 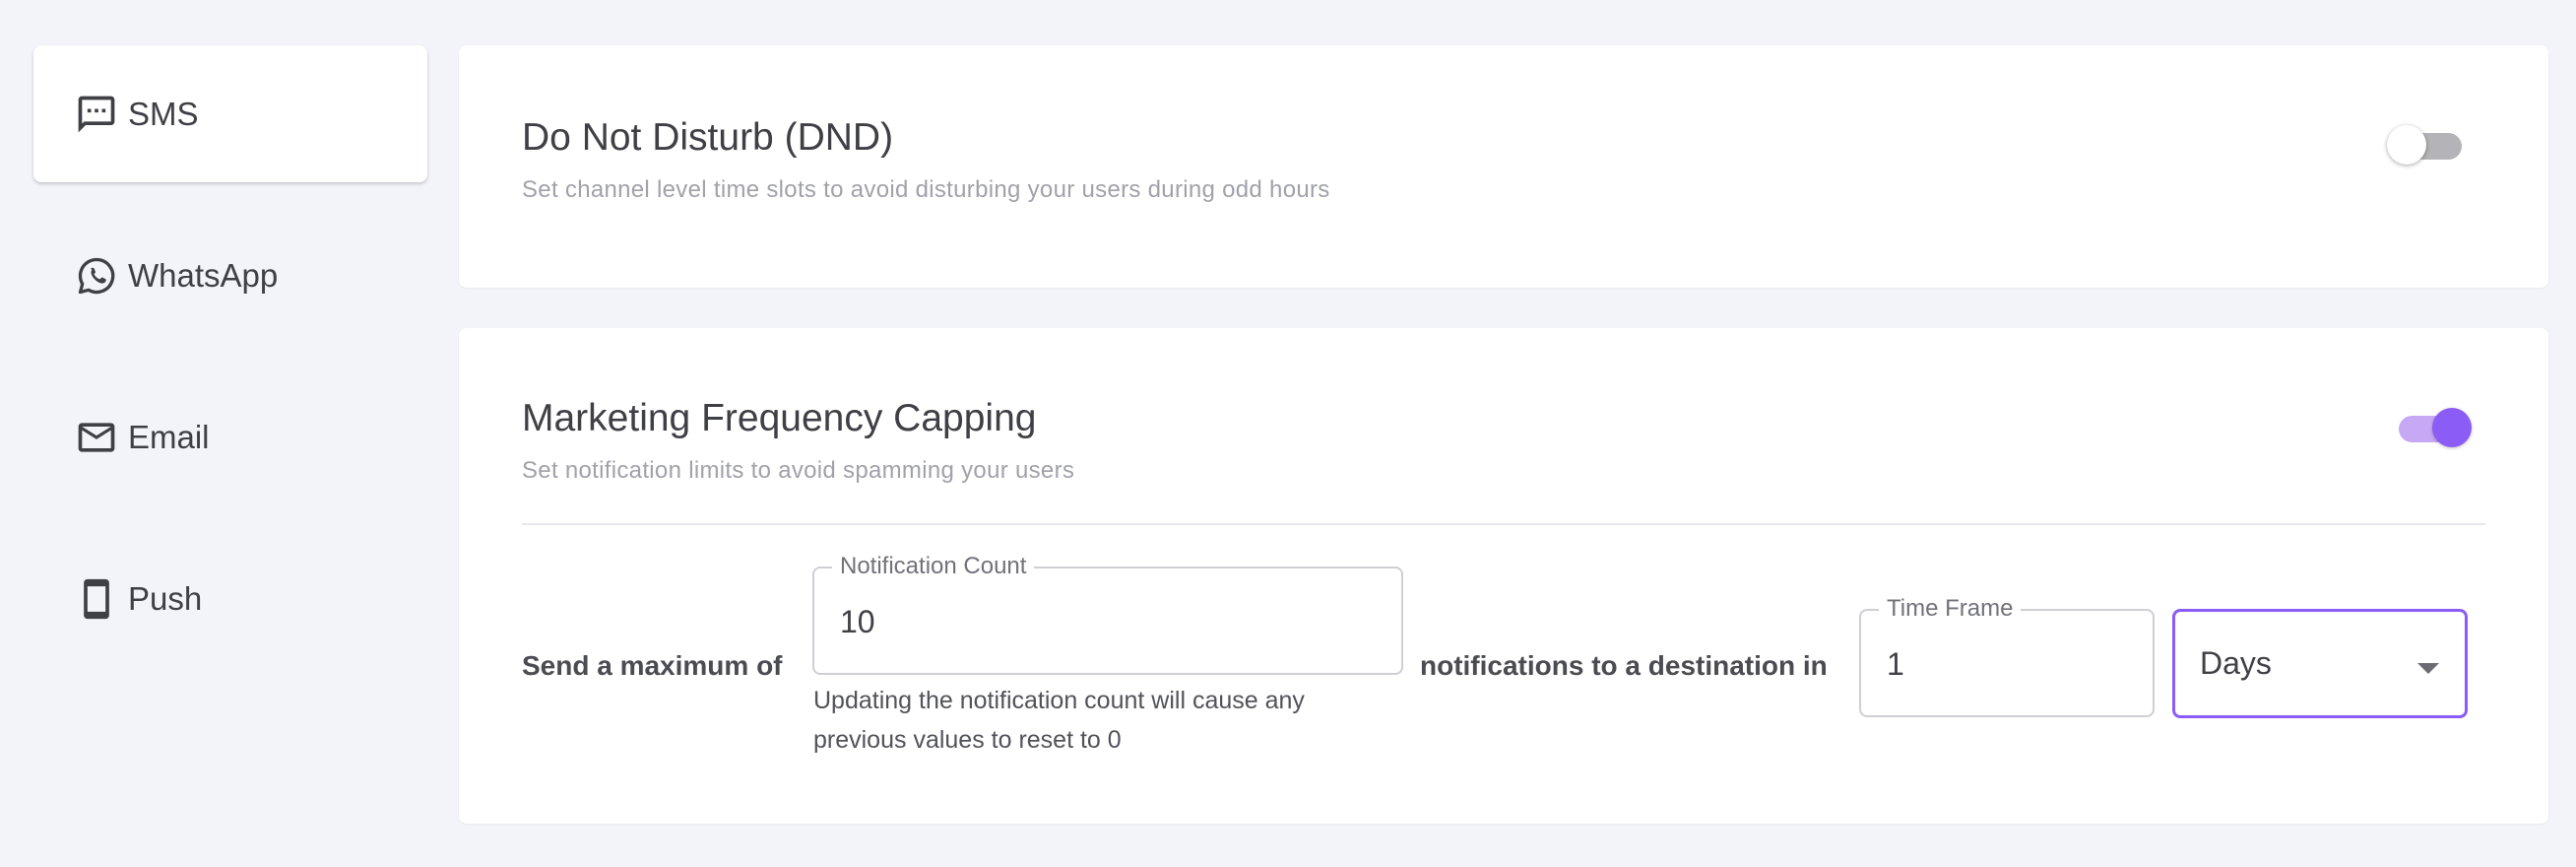 I want to click on send-maximum-label: Send a maximum of, so click(x=652, y=665).